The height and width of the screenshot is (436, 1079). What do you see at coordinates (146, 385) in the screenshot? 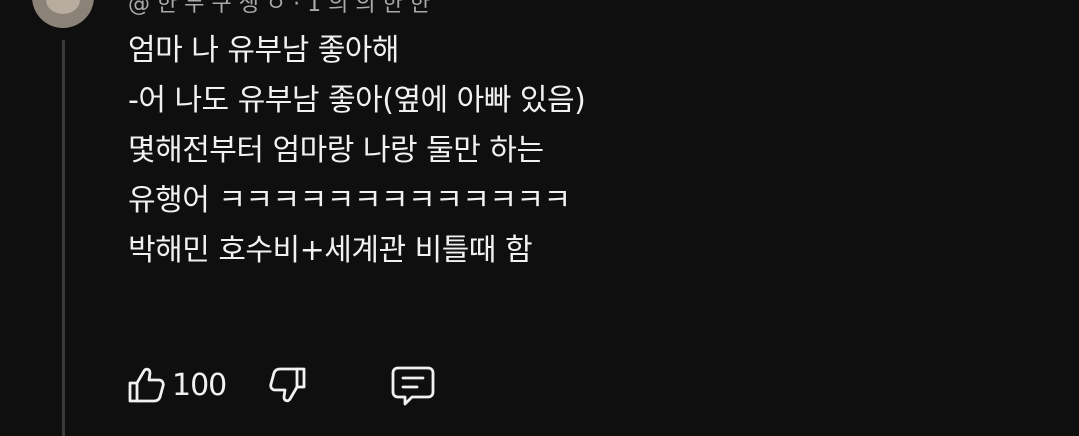
I see `thumbs-up-icon` at bounding box center [146, 385].